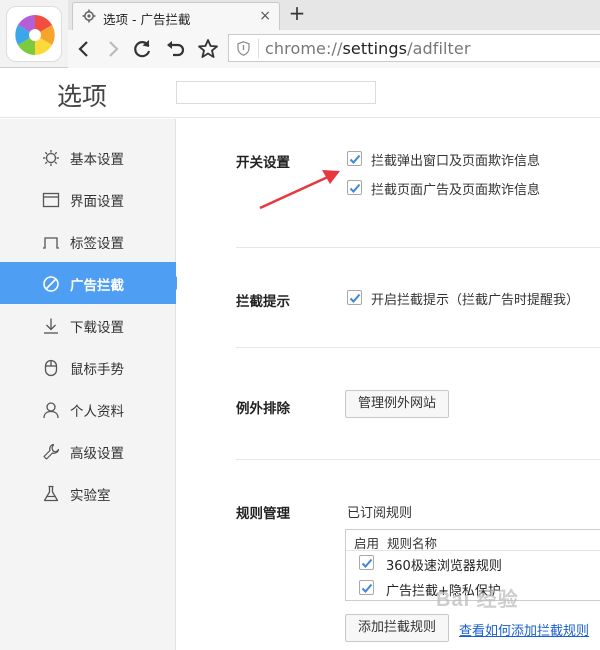  I want to click on mouse-icon, so click(51, 368).